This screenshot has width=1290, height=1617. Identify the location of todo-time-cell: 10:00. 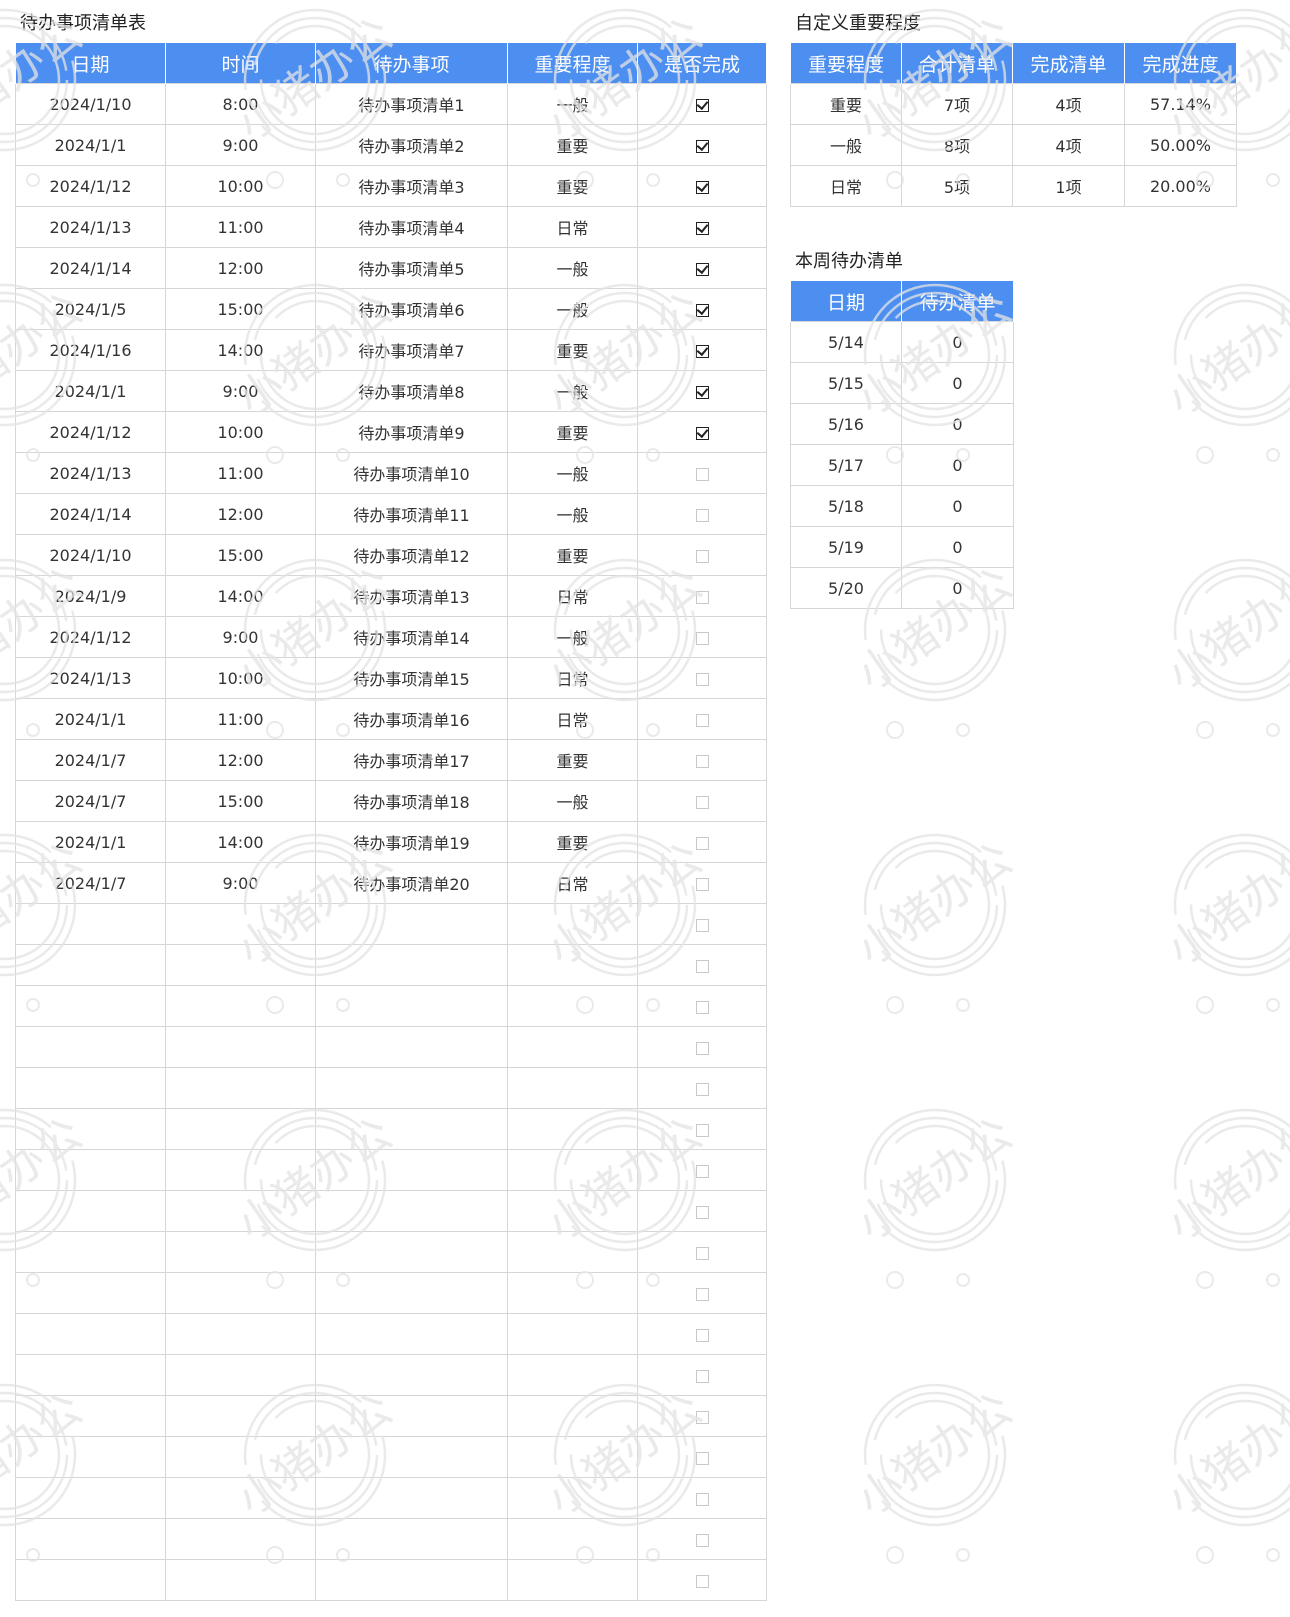
(240, 432).